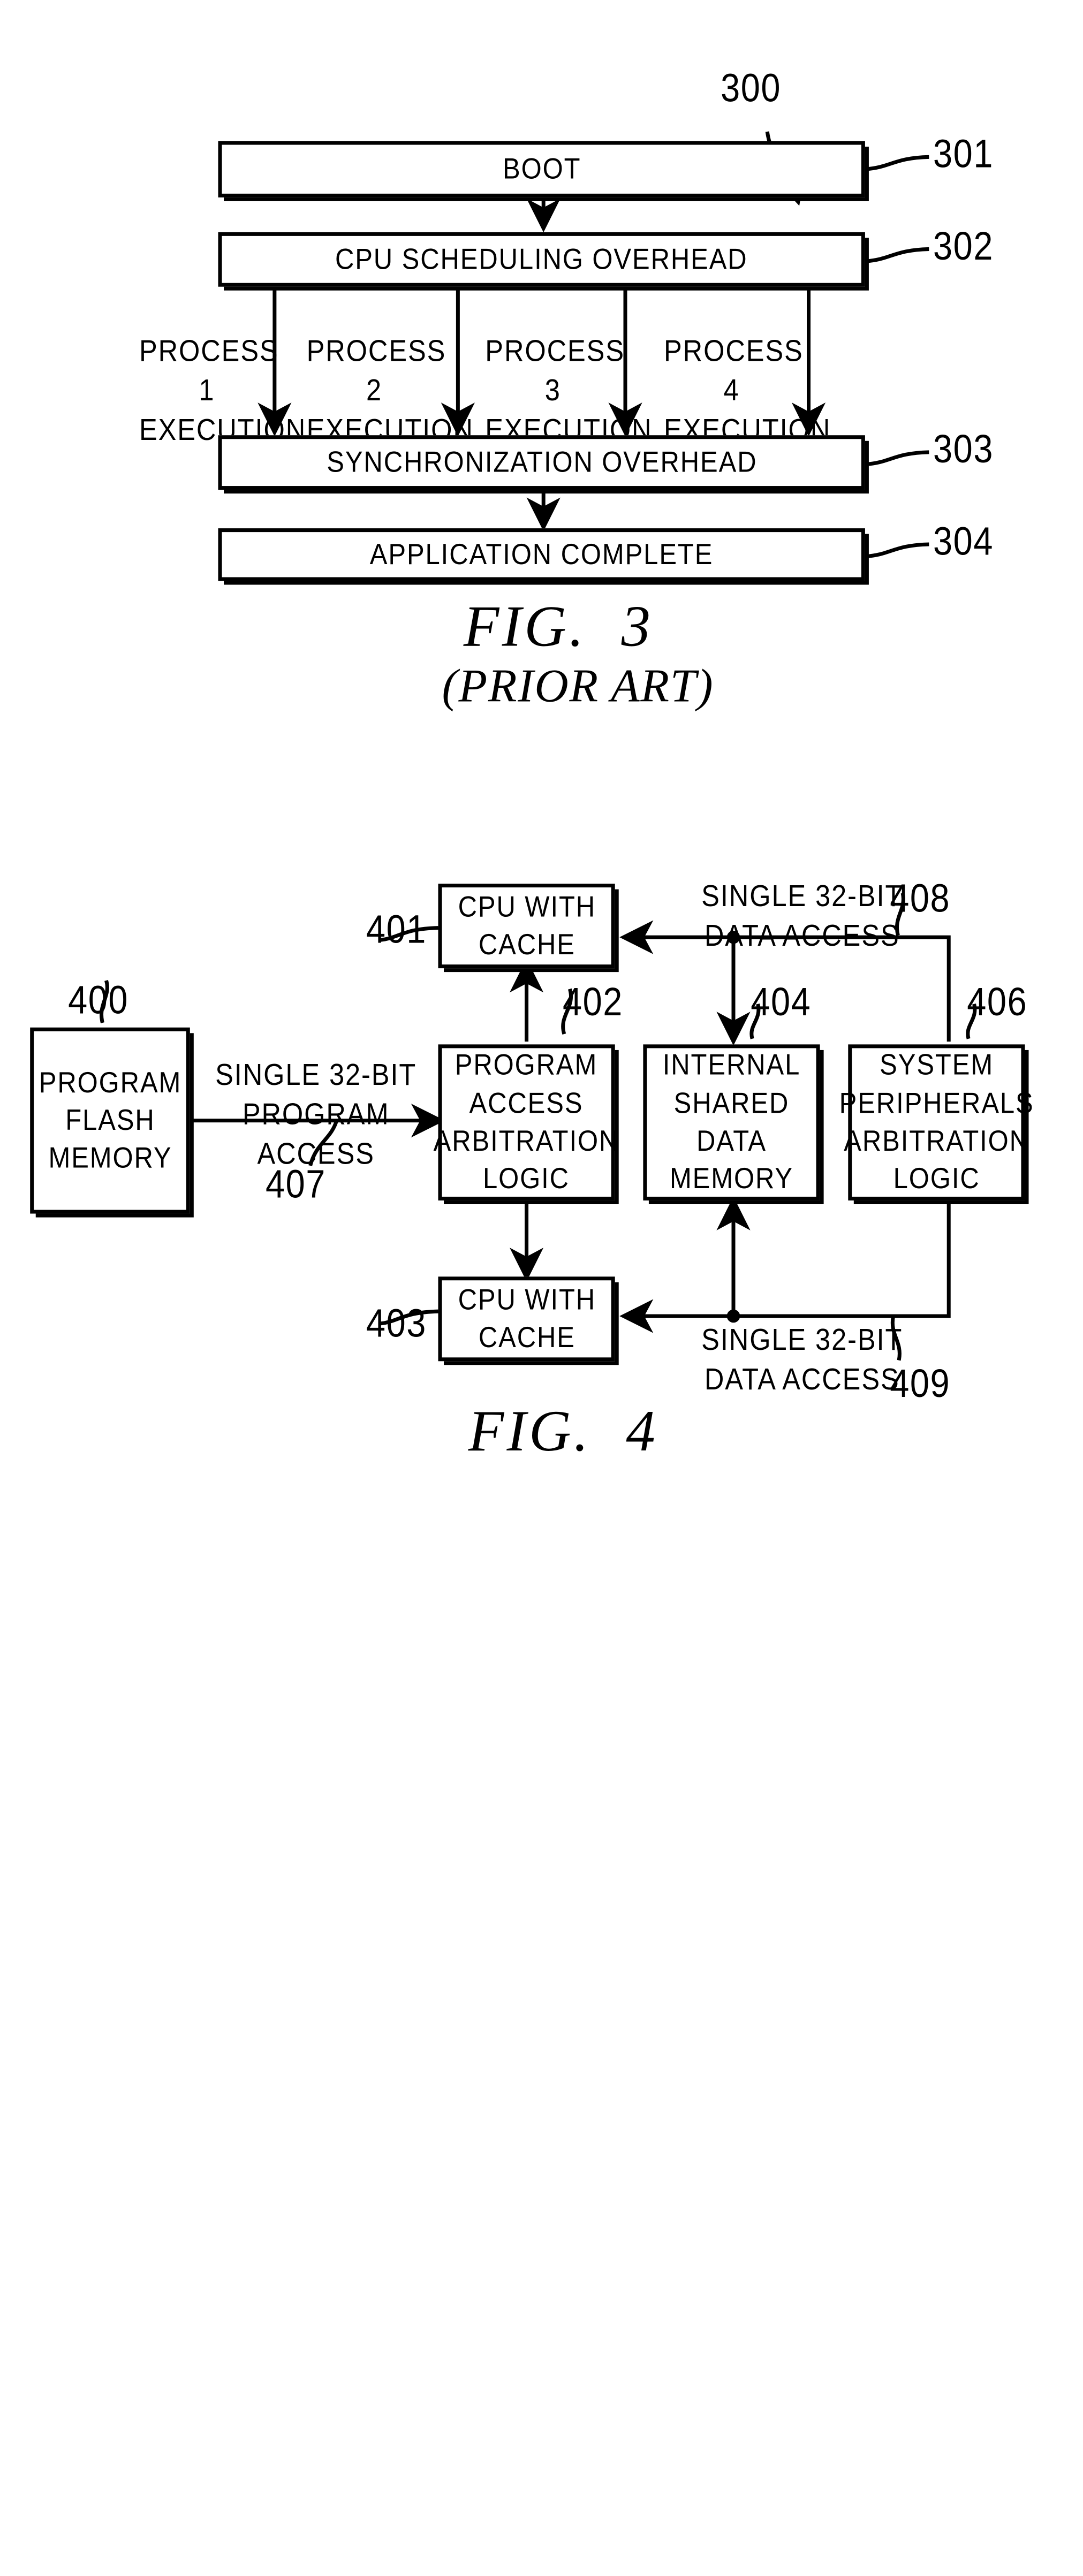 This screenshot has height=2576, width=1083. Describe the element at coordinates (802, 1359) in the screenshot. I see `annotation-single-32bit-data-access-bottom: SINGLE 32-BIT DATA ACCESS` at that location.